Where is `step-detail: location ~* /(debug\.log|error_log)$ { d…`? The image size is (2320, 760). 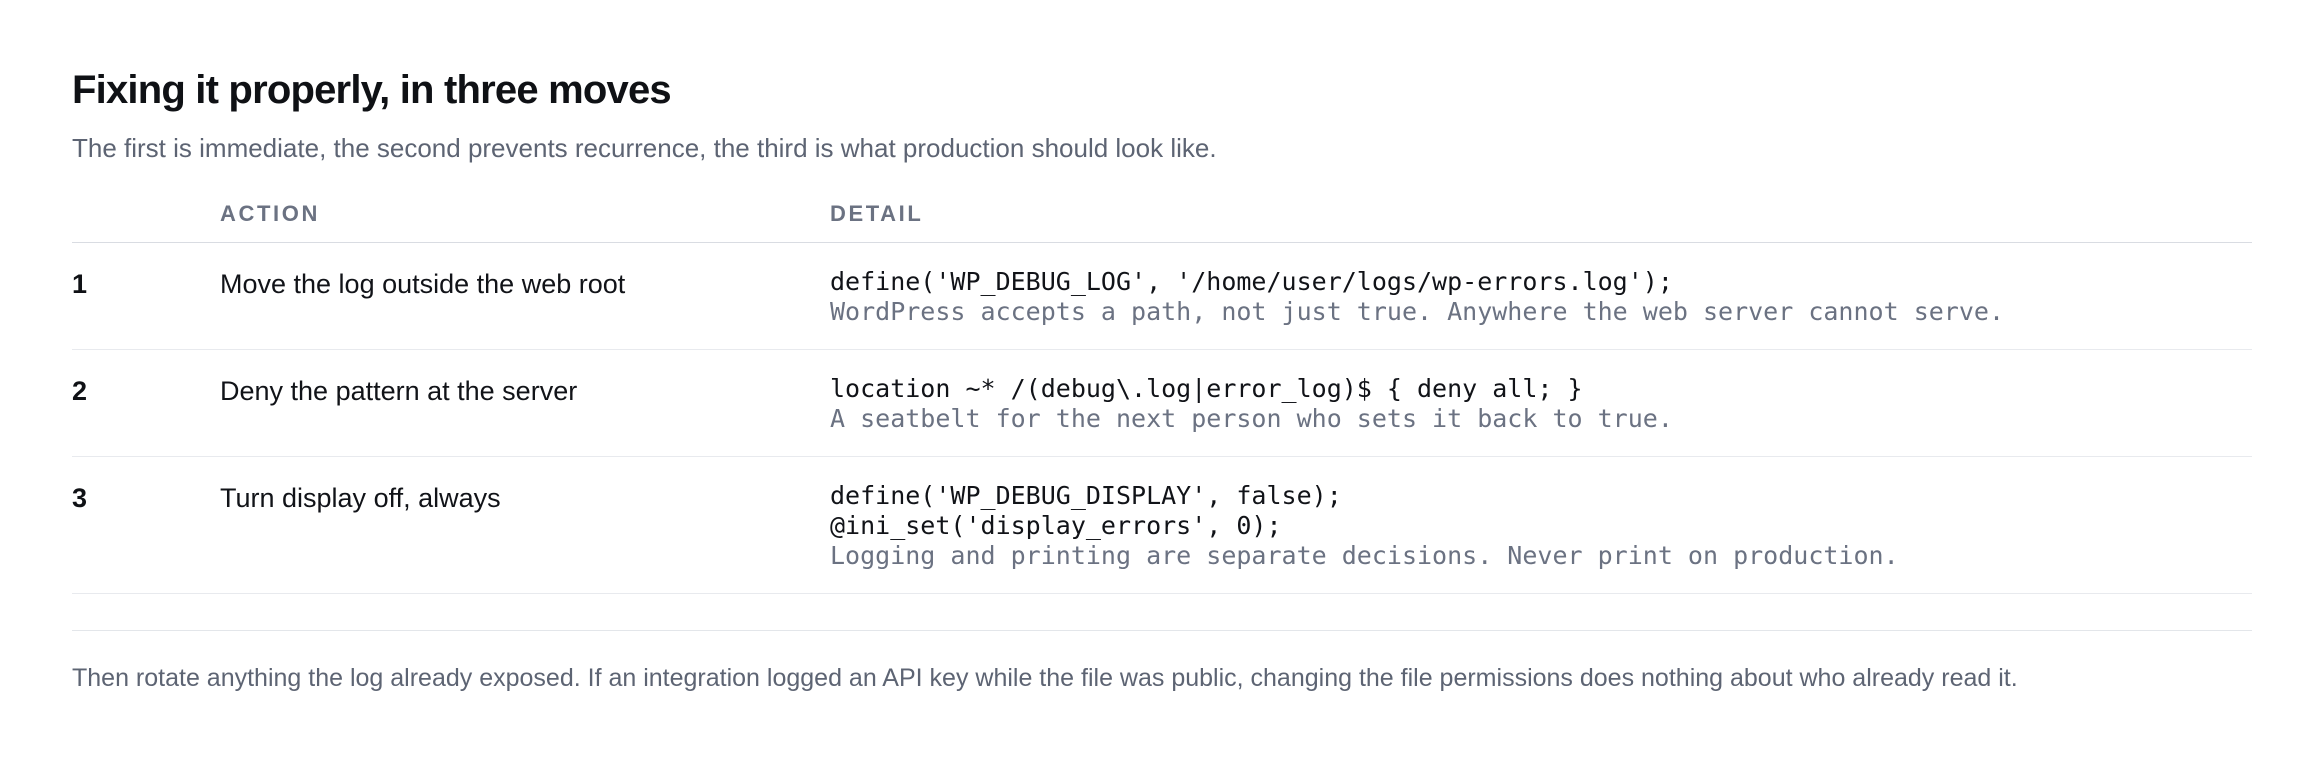
step-detail: location ~* /(debug\.log|error_log)$ { d… is located at coordinates (1541, 403).